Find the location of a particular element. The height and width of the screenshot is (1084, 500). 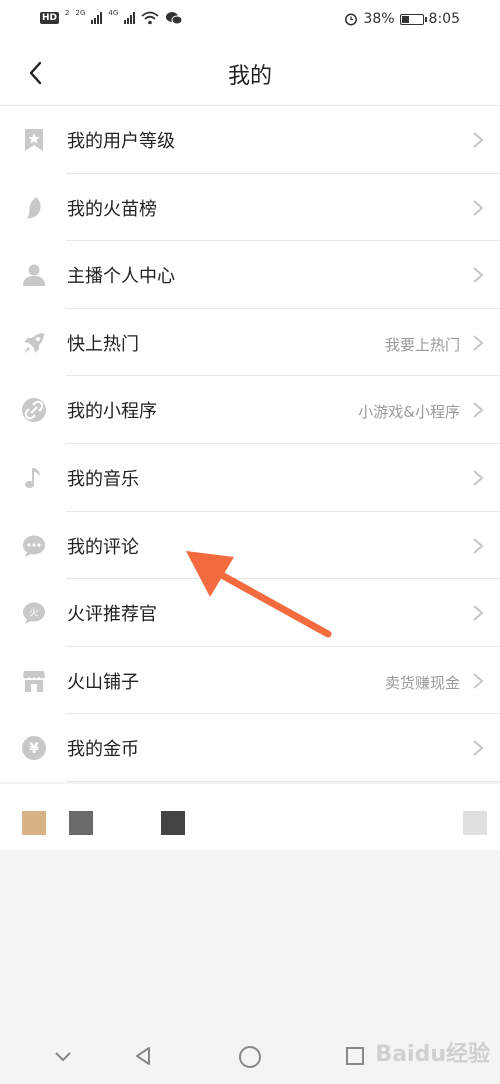

menu-label: 我的小程序 is located at coordinates (112, 412).